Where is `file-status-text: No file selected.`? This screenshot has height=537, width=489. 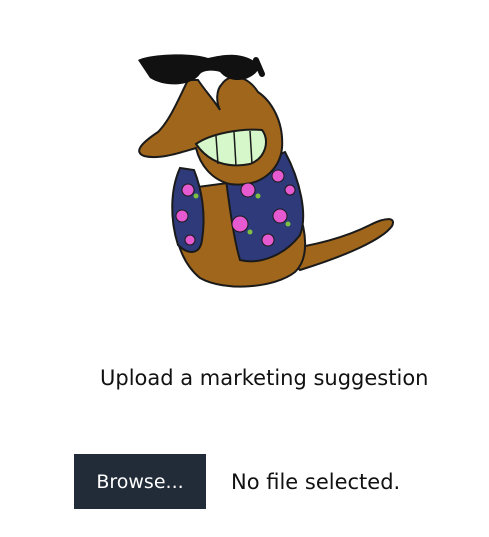
file-status-text: No file selected. is located at coordinates (316, 482).